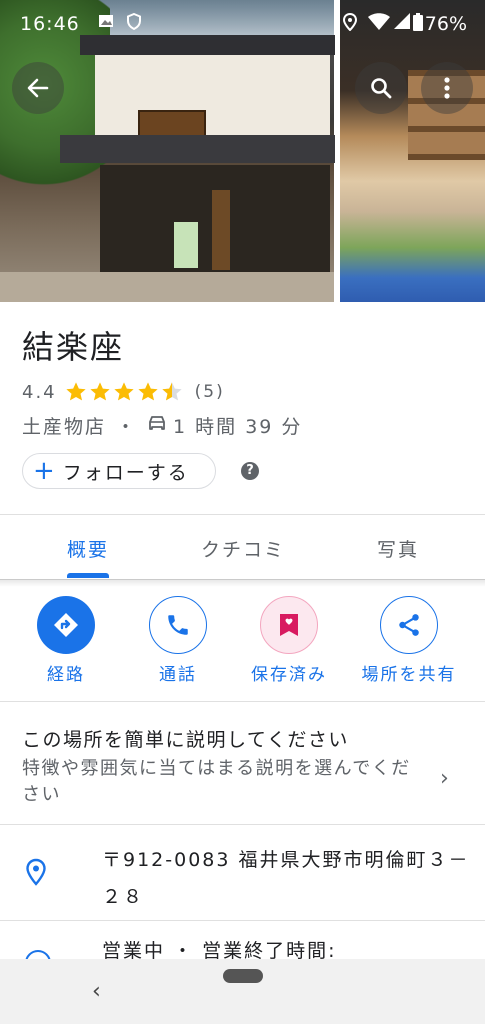 This screenshot has height=1024, width=485. What do you see at coordinates (185, 740) in the screenshot?
I see `description-title: この場所を簡単に説明してください` at bounding box center [185, 740].